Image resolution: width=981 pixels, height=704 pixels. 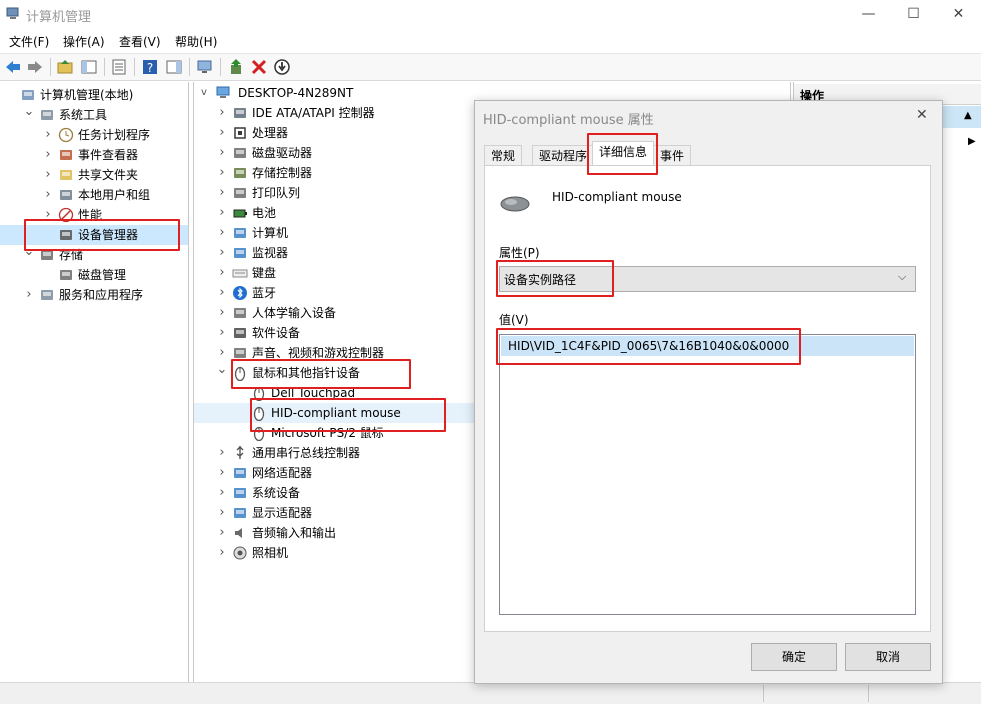 What do you see at coordinates (94, 155) in the screenshot?
I see `tree-item: › 事件查看器` at bounding box center [94, 155].